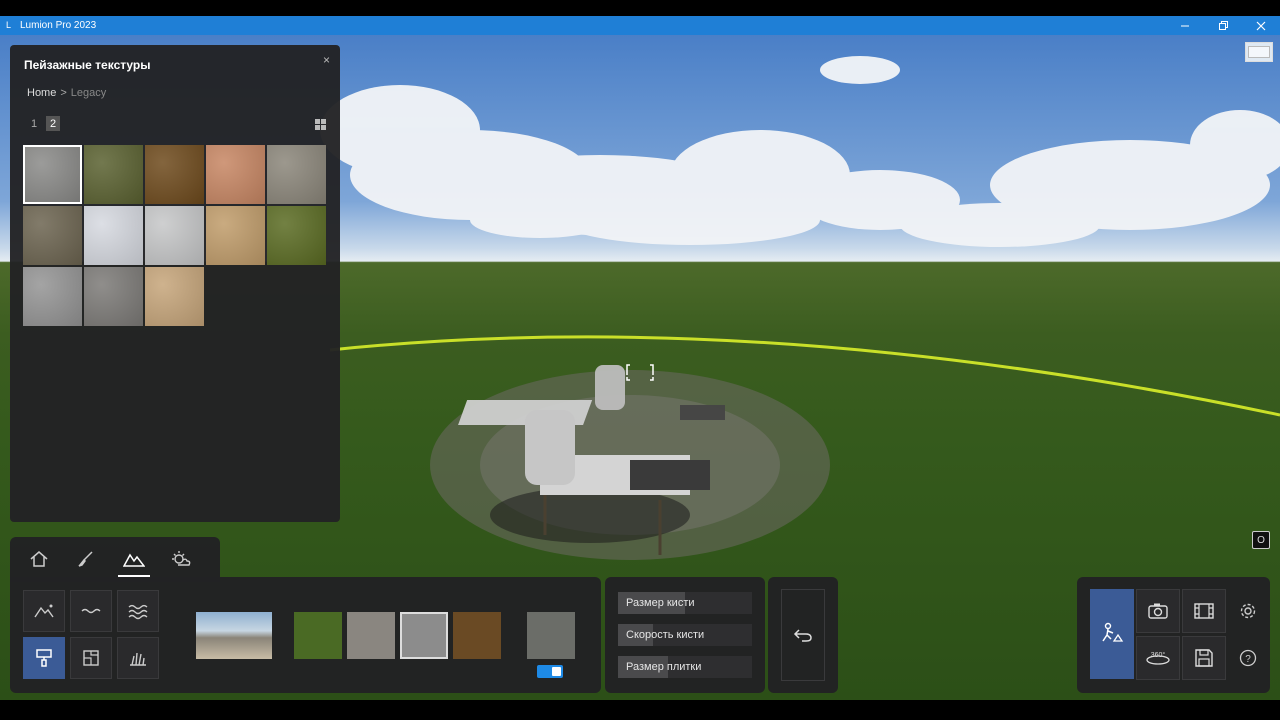  I want to click on settings-button, so click(1248, 611).